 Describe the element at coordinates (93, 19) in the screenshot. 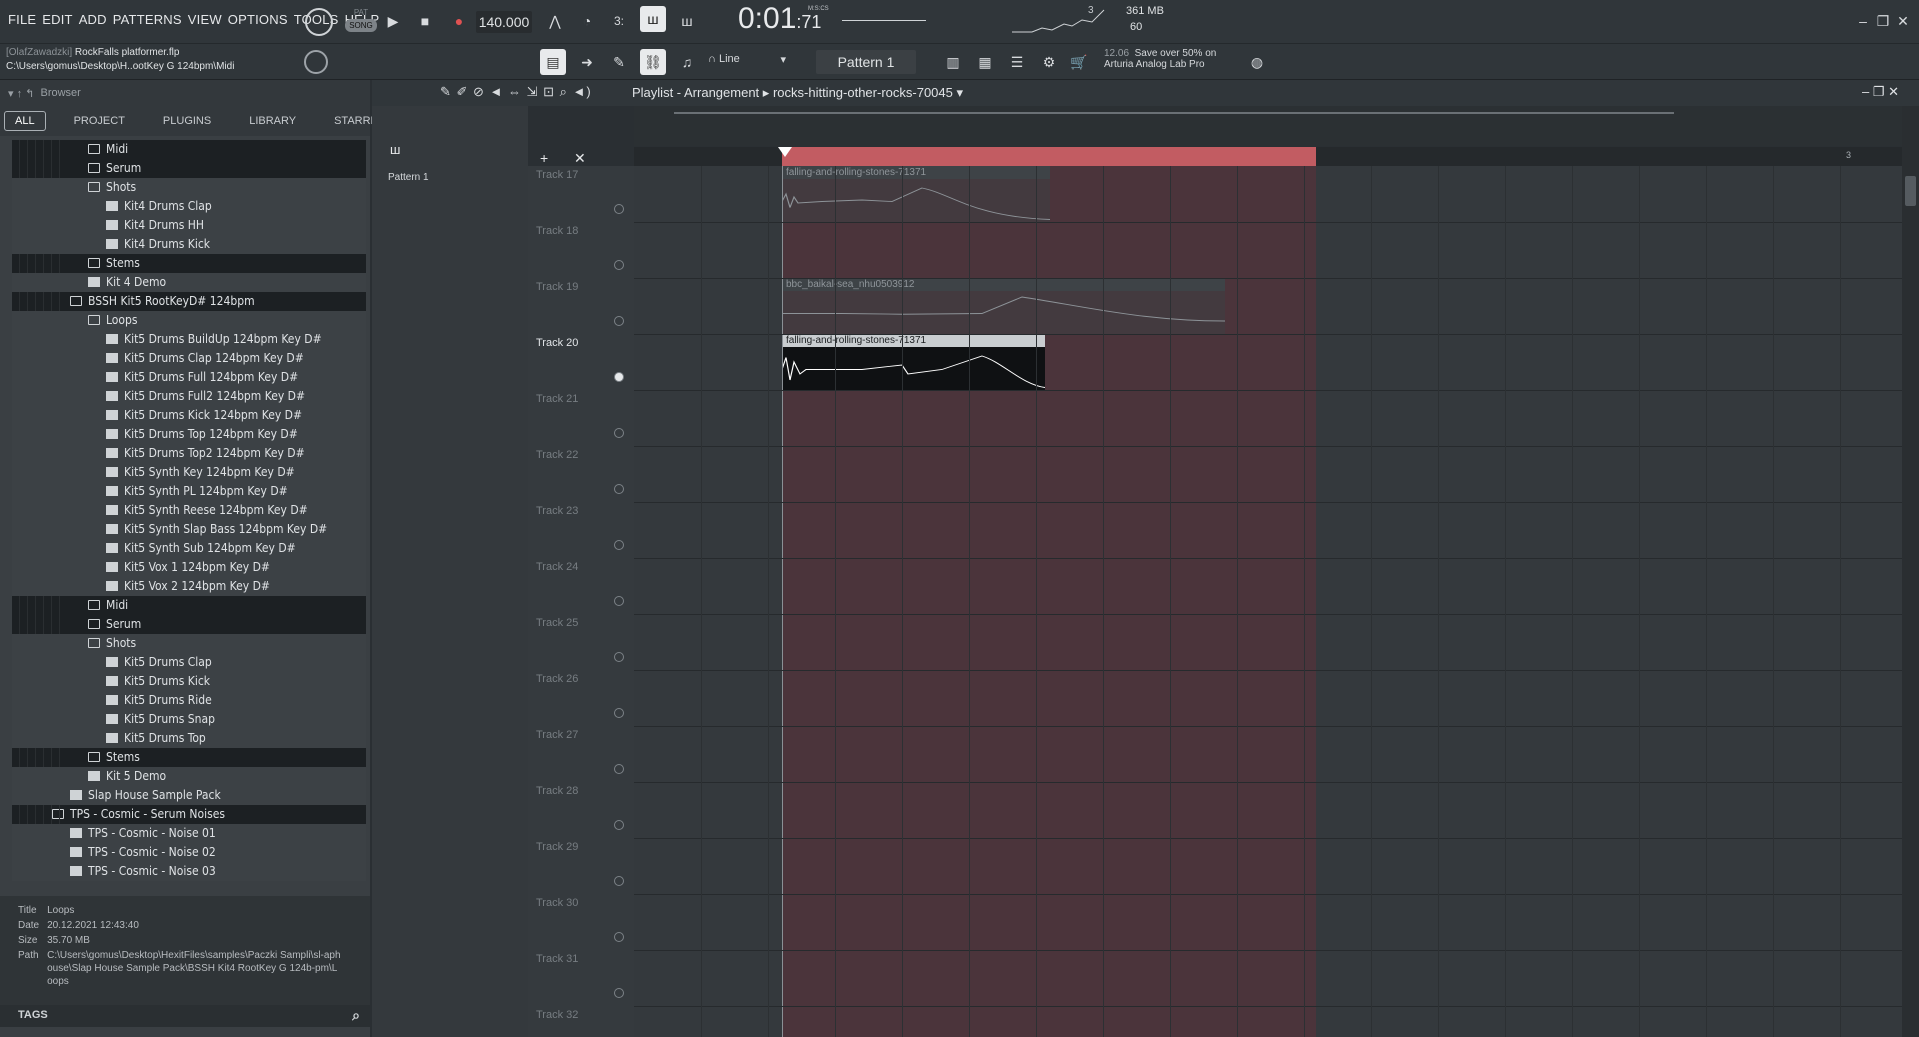

I see `menu-add: ADD` at that location.